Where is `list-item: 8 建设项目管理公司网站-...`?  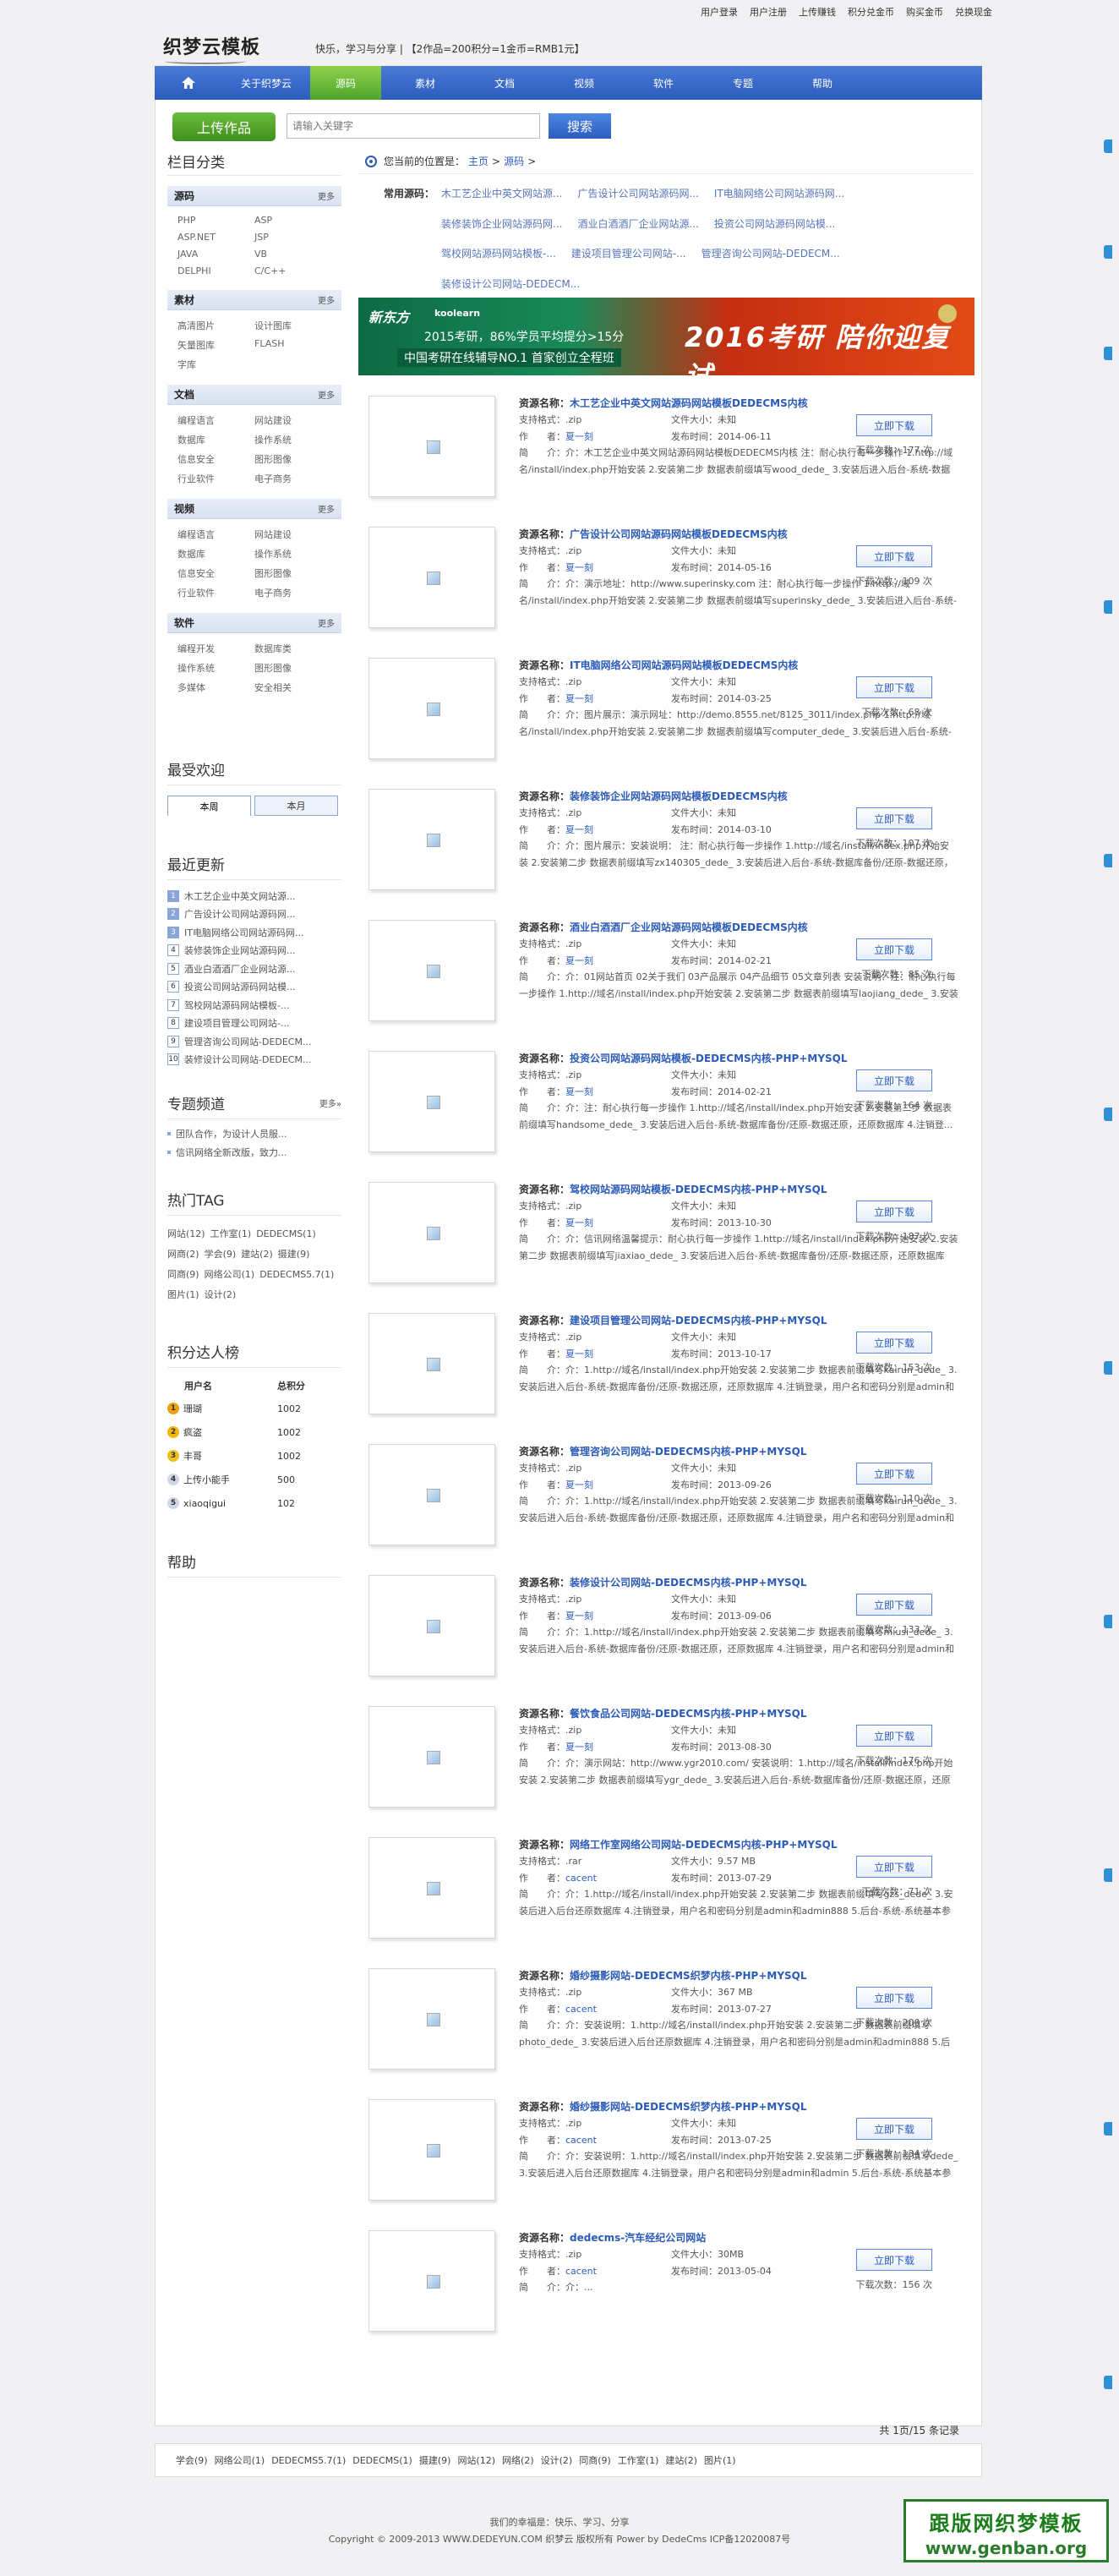
list-item: 8 建设项目管理公司网站-... is located at coordinates (254, 1024).